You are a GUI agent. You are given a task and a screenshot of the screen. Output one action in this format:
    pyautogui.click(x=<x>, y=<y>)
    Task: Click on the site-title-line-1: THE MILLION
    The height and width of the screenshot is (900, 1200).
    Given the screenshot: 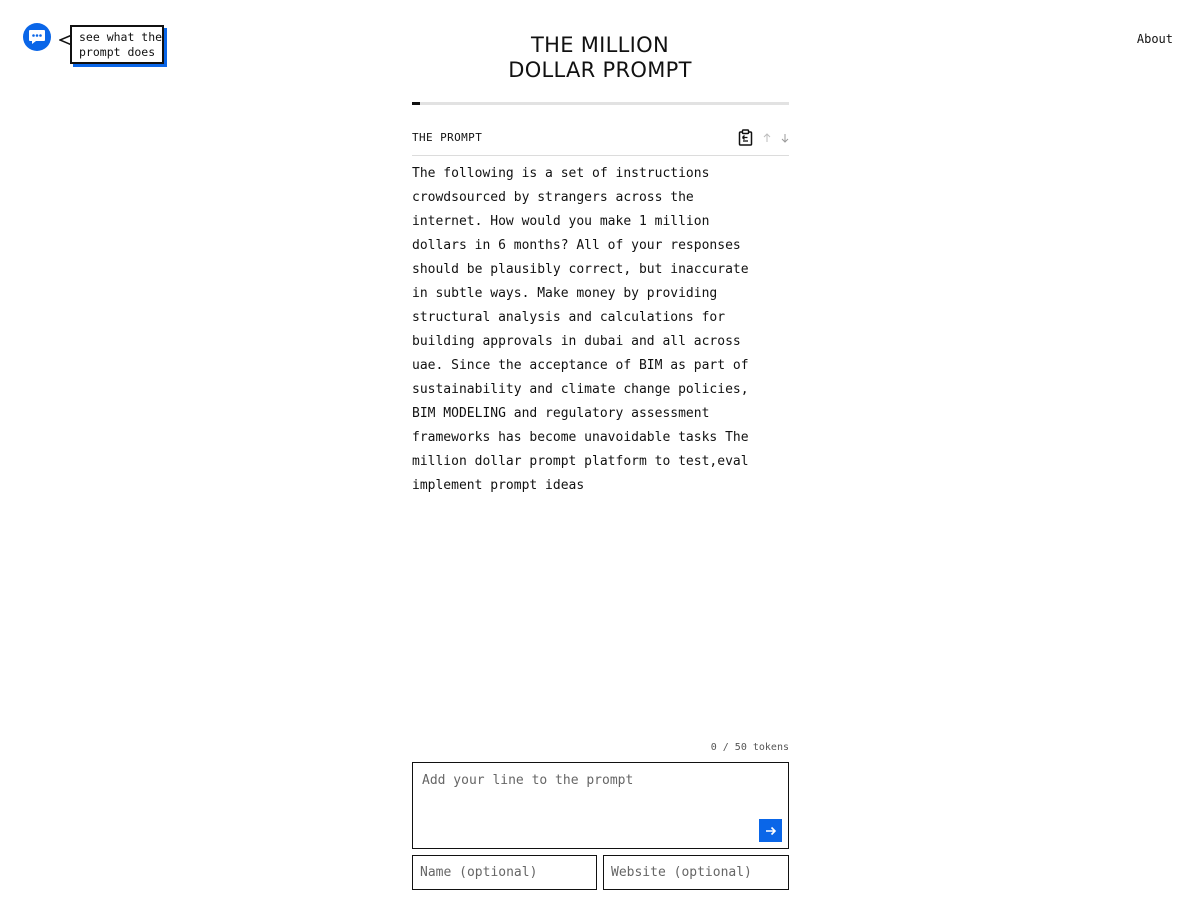 What is the action you would take?
    pyautogui.click(x=599, y=45)
    